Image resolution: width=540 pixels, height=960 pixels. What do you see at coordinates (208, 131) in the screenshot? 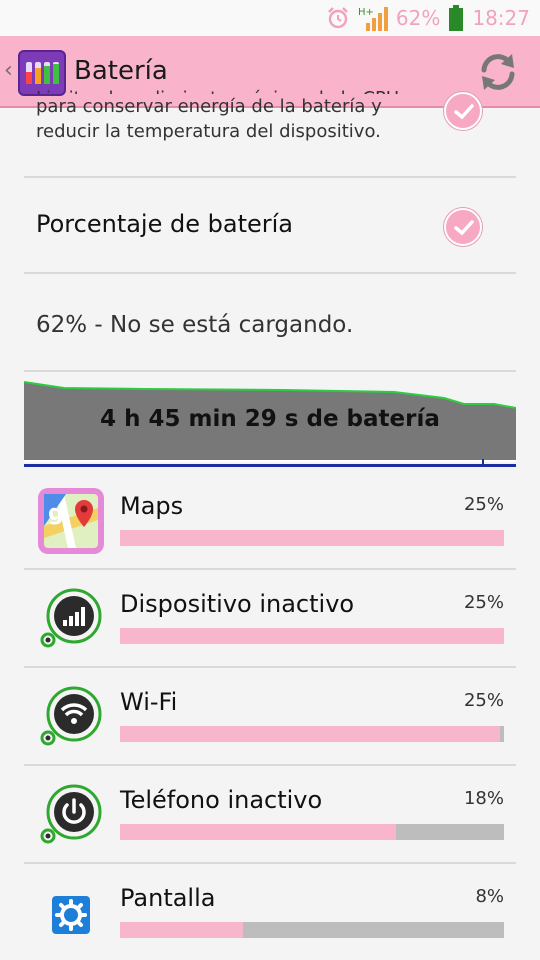
I see `power-saving-desc-line2: reducir la temperatura del dispositivo.` at bounding box center [208, 131].